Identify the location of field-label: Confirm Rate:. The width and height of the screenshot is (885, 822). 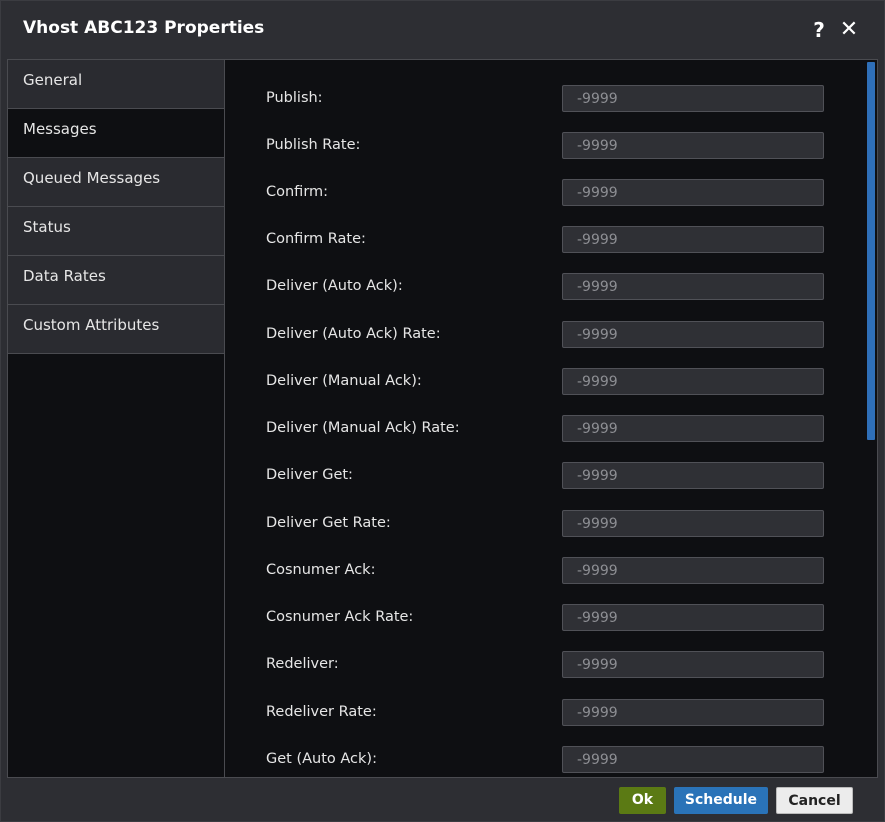
(316, 239).